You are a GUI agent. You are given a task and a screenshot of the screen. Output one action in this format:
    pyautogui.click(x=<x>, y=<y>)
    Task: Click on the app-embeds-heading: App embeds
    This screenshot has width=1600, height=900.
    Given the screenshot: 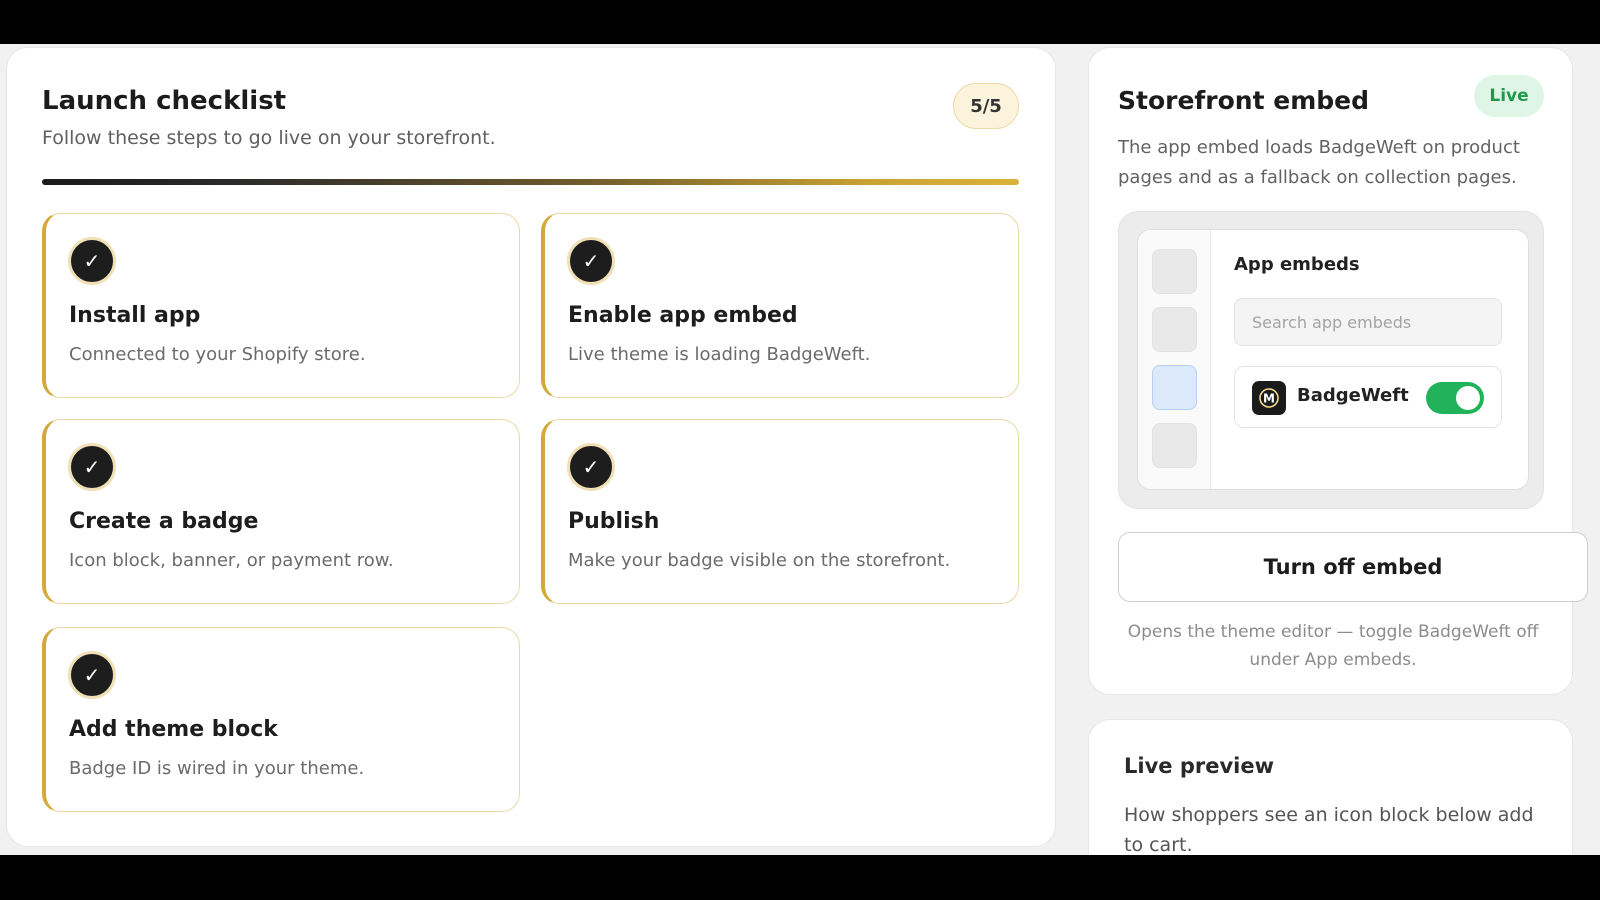 What is the action you would take?
    pyautogui.click(x=1297, y=264)
    